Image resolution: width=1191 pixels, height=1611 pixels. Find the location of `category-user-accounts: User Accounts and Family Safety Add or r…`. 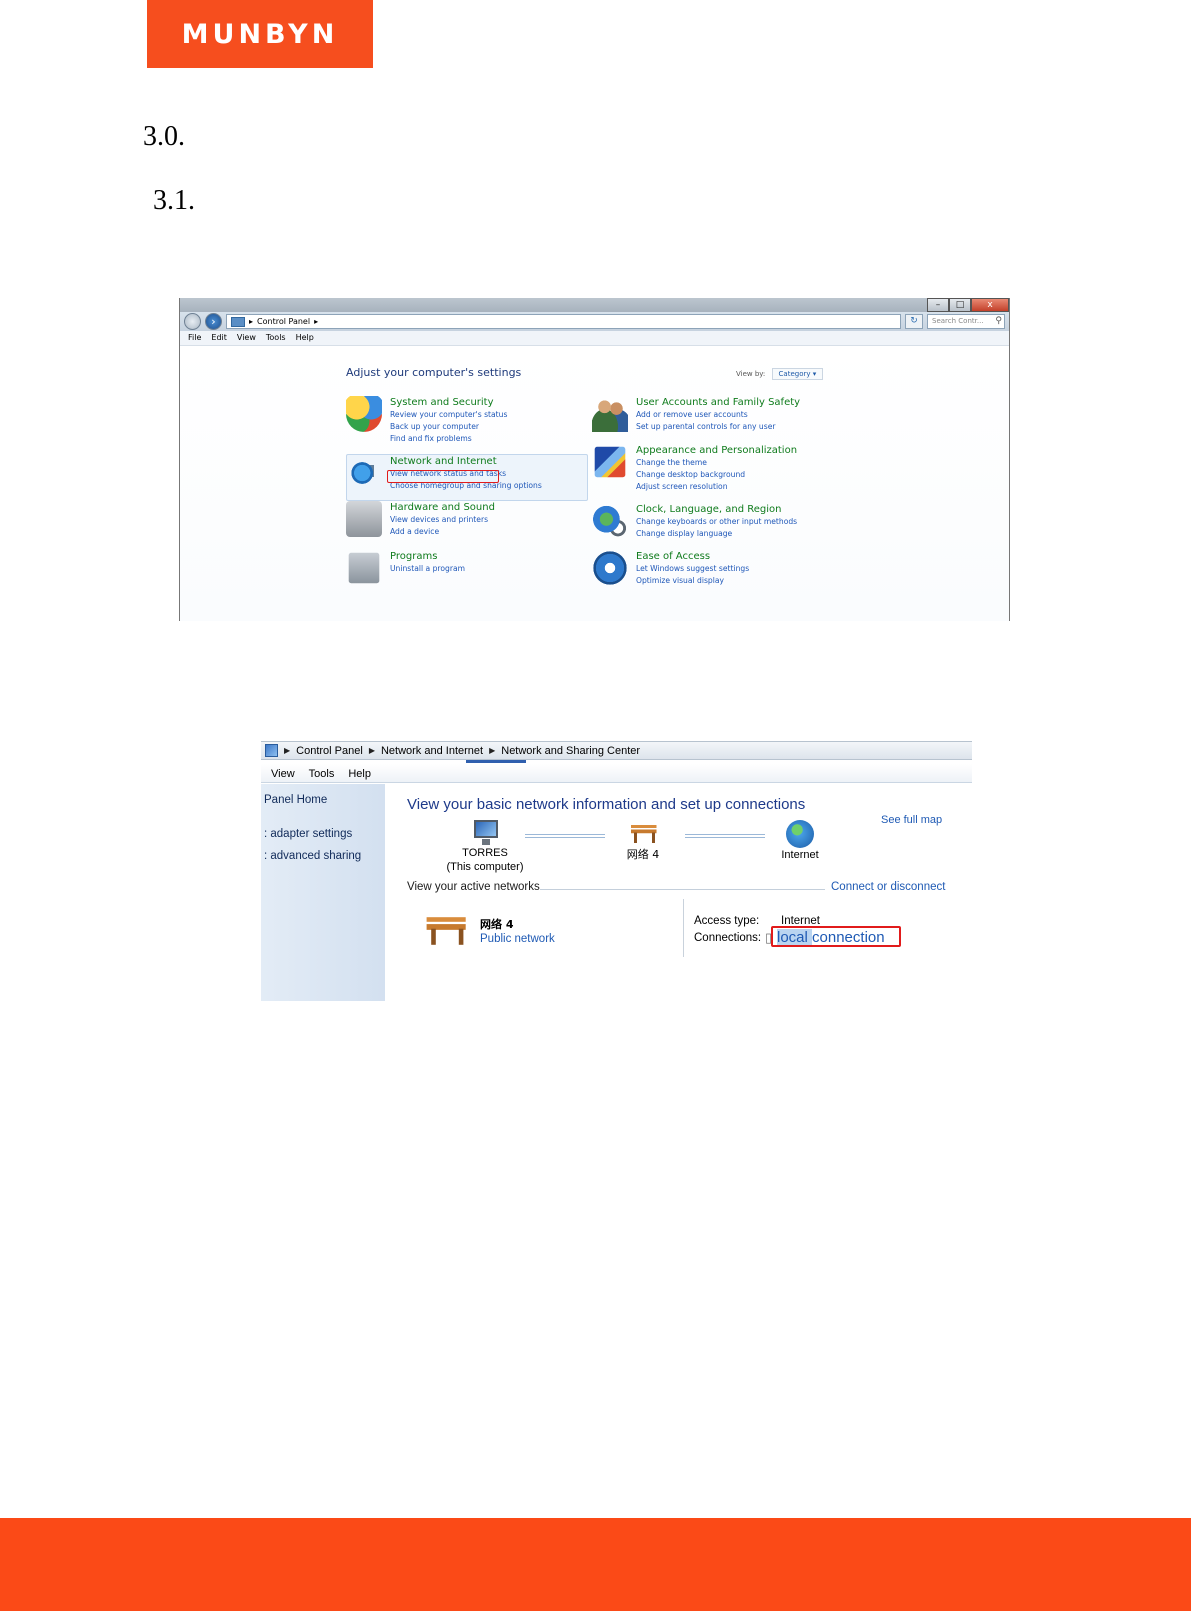

category-user-accounts: User Accounts and Family Safety Add or r… is located at coordinates (696, 414).